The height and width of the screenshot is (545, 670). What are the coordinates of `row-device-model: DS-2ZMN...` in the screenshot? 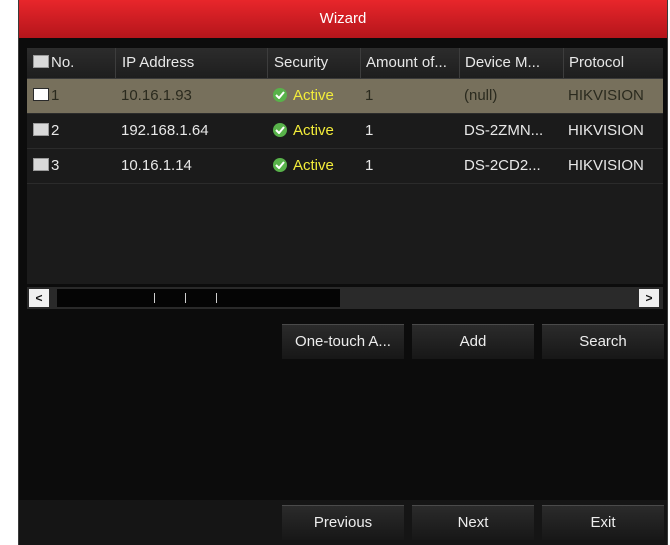 It's located at (504, 130).